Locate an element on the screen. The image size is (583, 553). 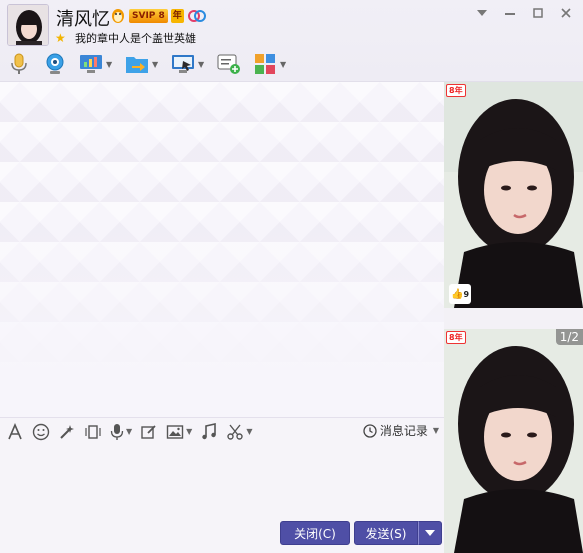
font-button is located at coordinates (15, 432).